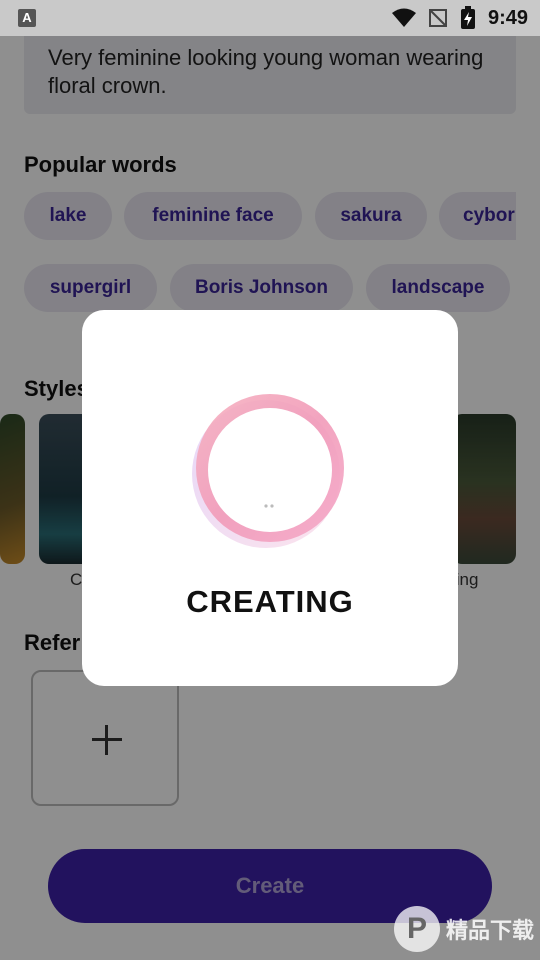 The width and height of the screenshot is (540, 960). What do you see at coordinates (270, 18) in the screenshot?
I see `status-bar: A 9:49` at bounding box center [270, 18].